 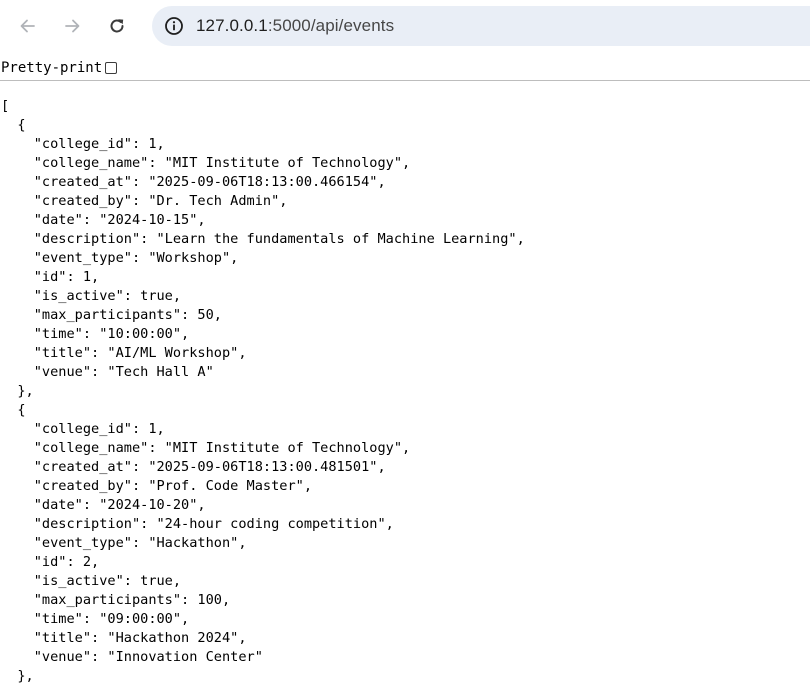 What do you see at coordinates (116, 600) in the screenshot?
I see `json-line: "max_participants": 100,` at bounding box center [116, 600].